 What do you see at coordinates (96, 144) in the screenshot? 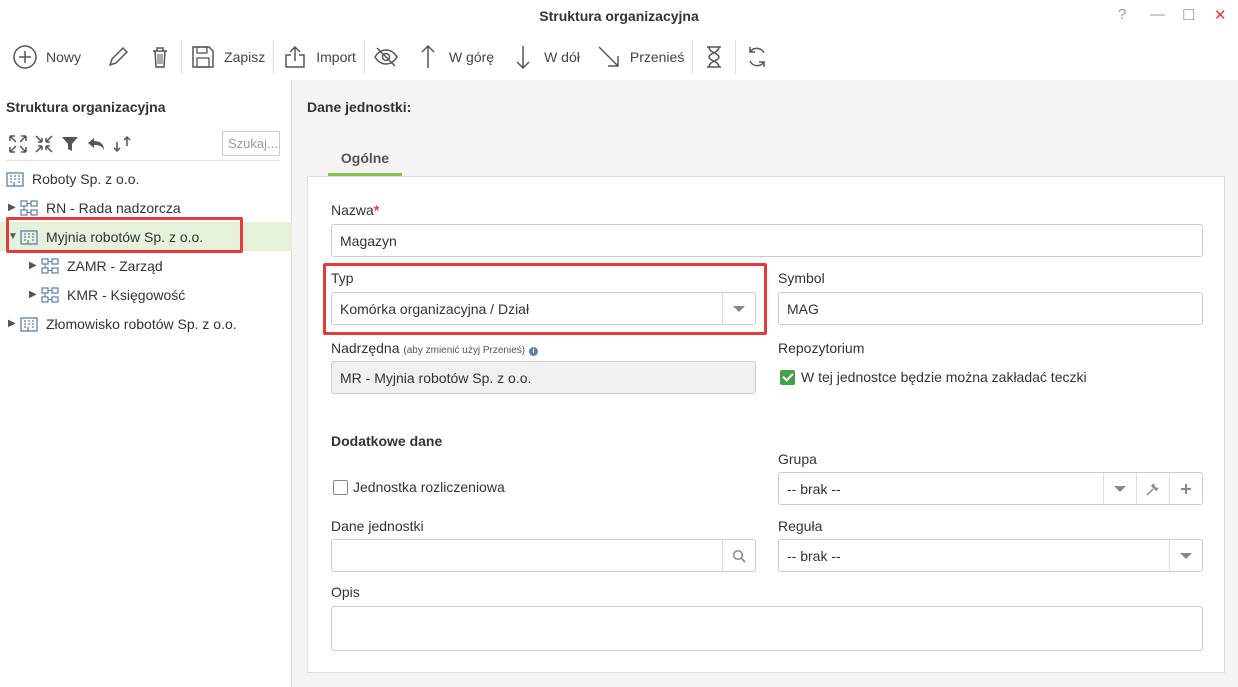
I see `undo-icon` at bounding box center [96, 144].